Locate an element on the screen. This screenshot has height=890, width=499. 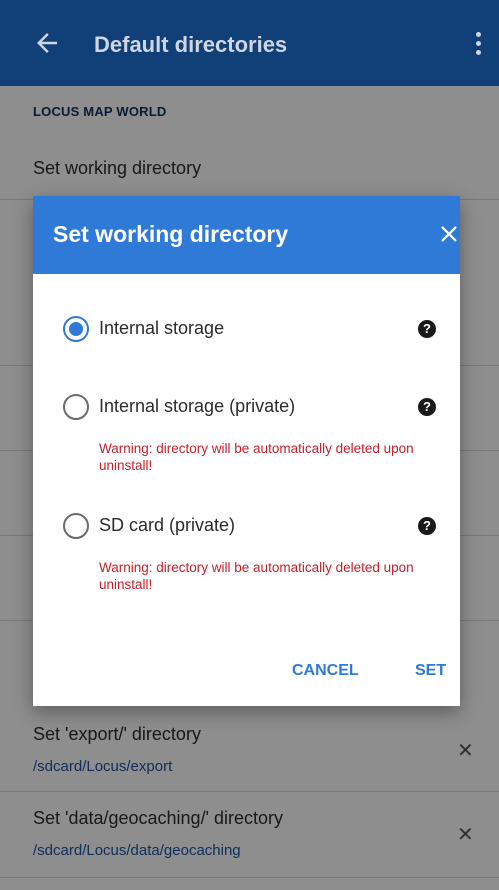
cancel-button: CANCEL is located at coordinates (325, 671).